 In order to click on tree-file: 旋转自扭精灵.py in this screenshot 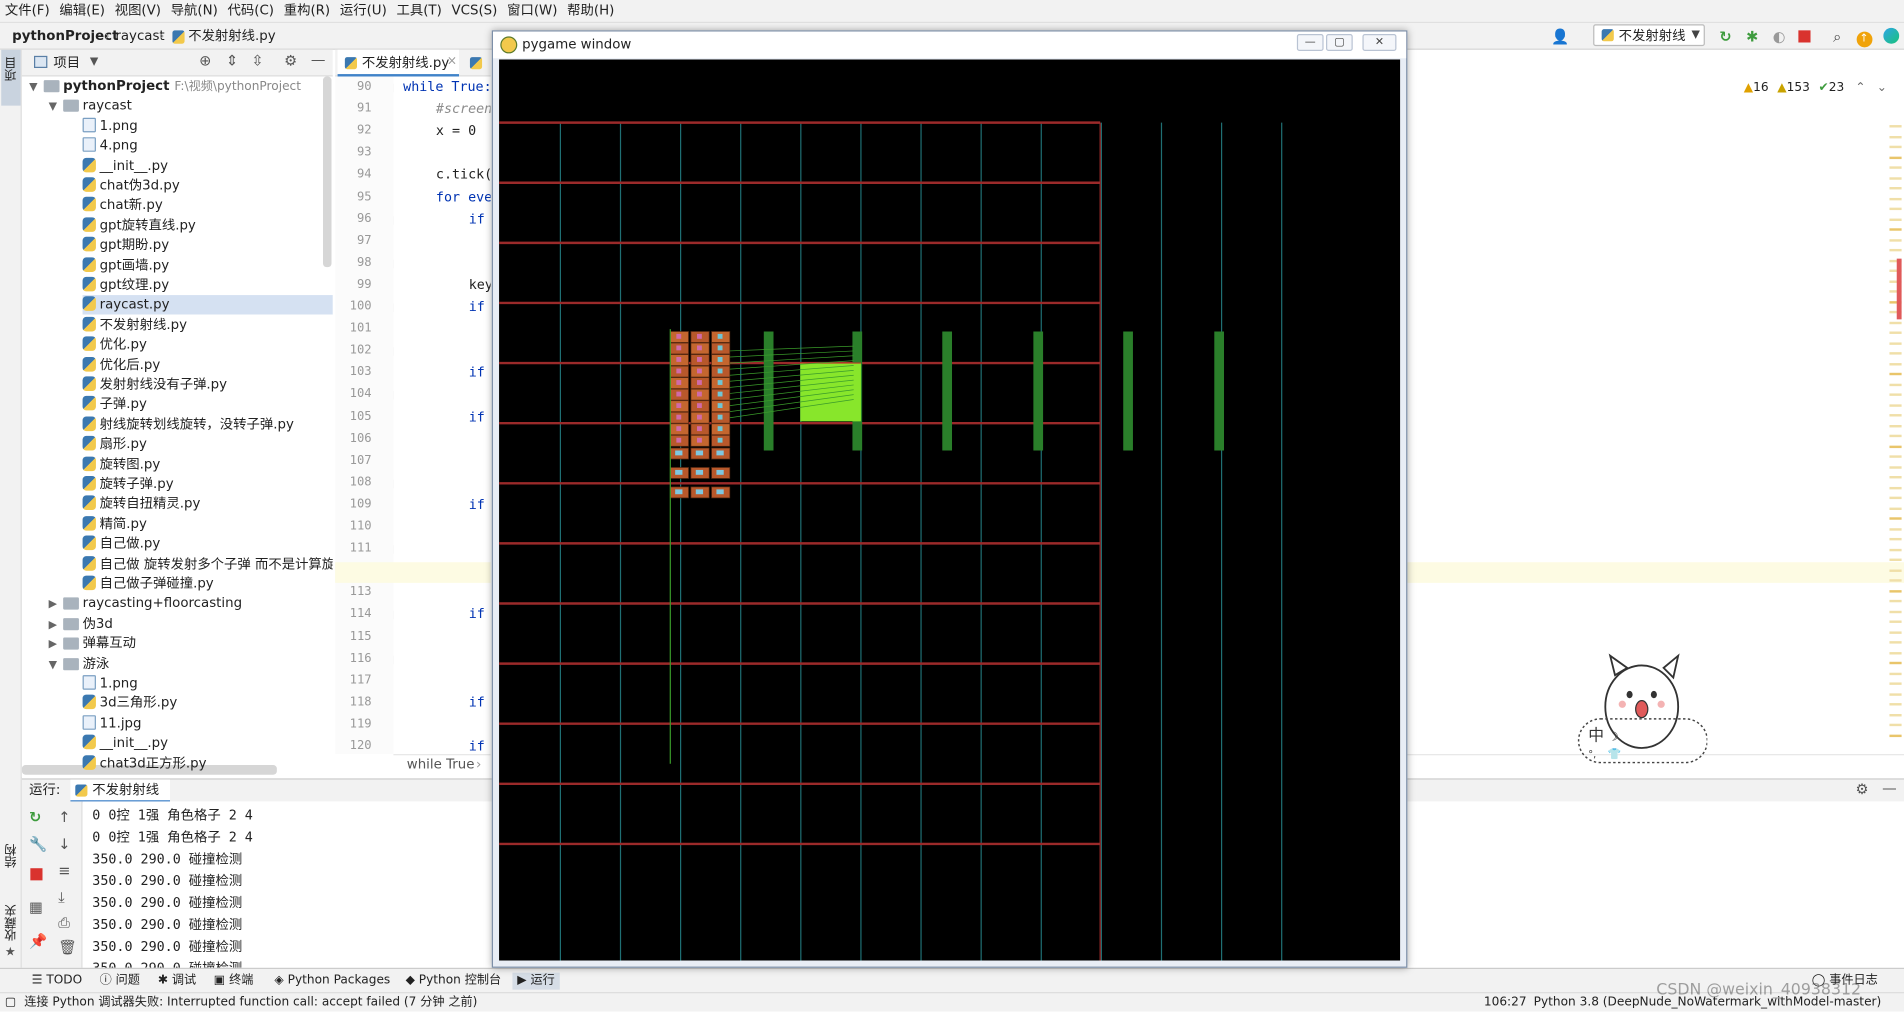, I will do `click(141, 504)`.